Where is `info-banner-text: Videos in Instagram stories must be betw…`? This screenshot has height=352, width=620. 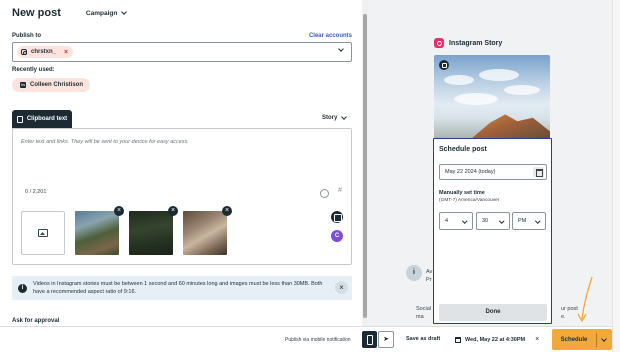
info-banner-text: Videos in Instagram stories must be betw… is located at coordinates (178, 288).